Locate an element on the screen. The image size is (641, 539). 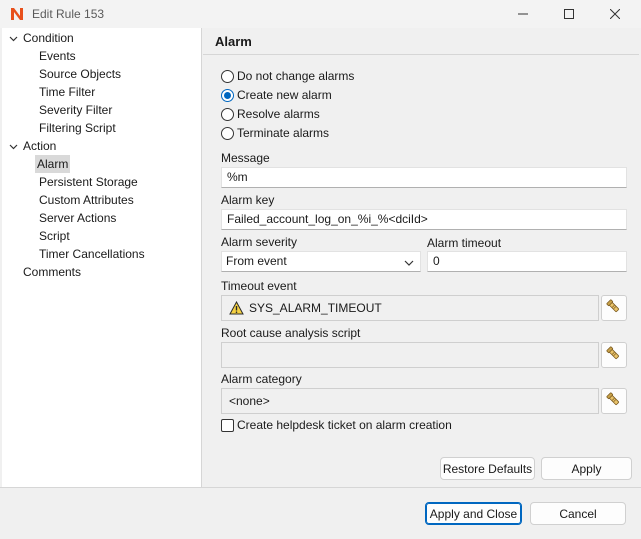
alarm-timeout-label: Alarm timeout is located at coordinates (464, 243).